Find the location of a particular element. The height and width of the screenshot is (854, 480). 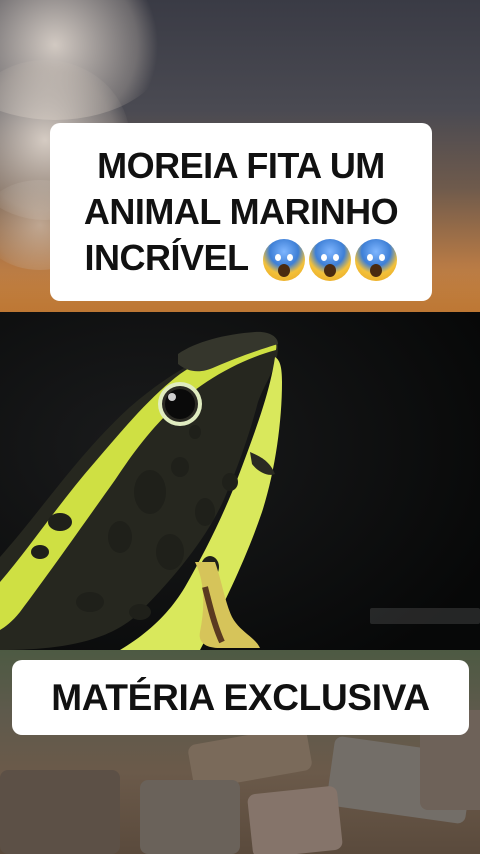

exclusive-banner: MATÉRIA EXCLUSIVA is located at coordinates (240, 697).